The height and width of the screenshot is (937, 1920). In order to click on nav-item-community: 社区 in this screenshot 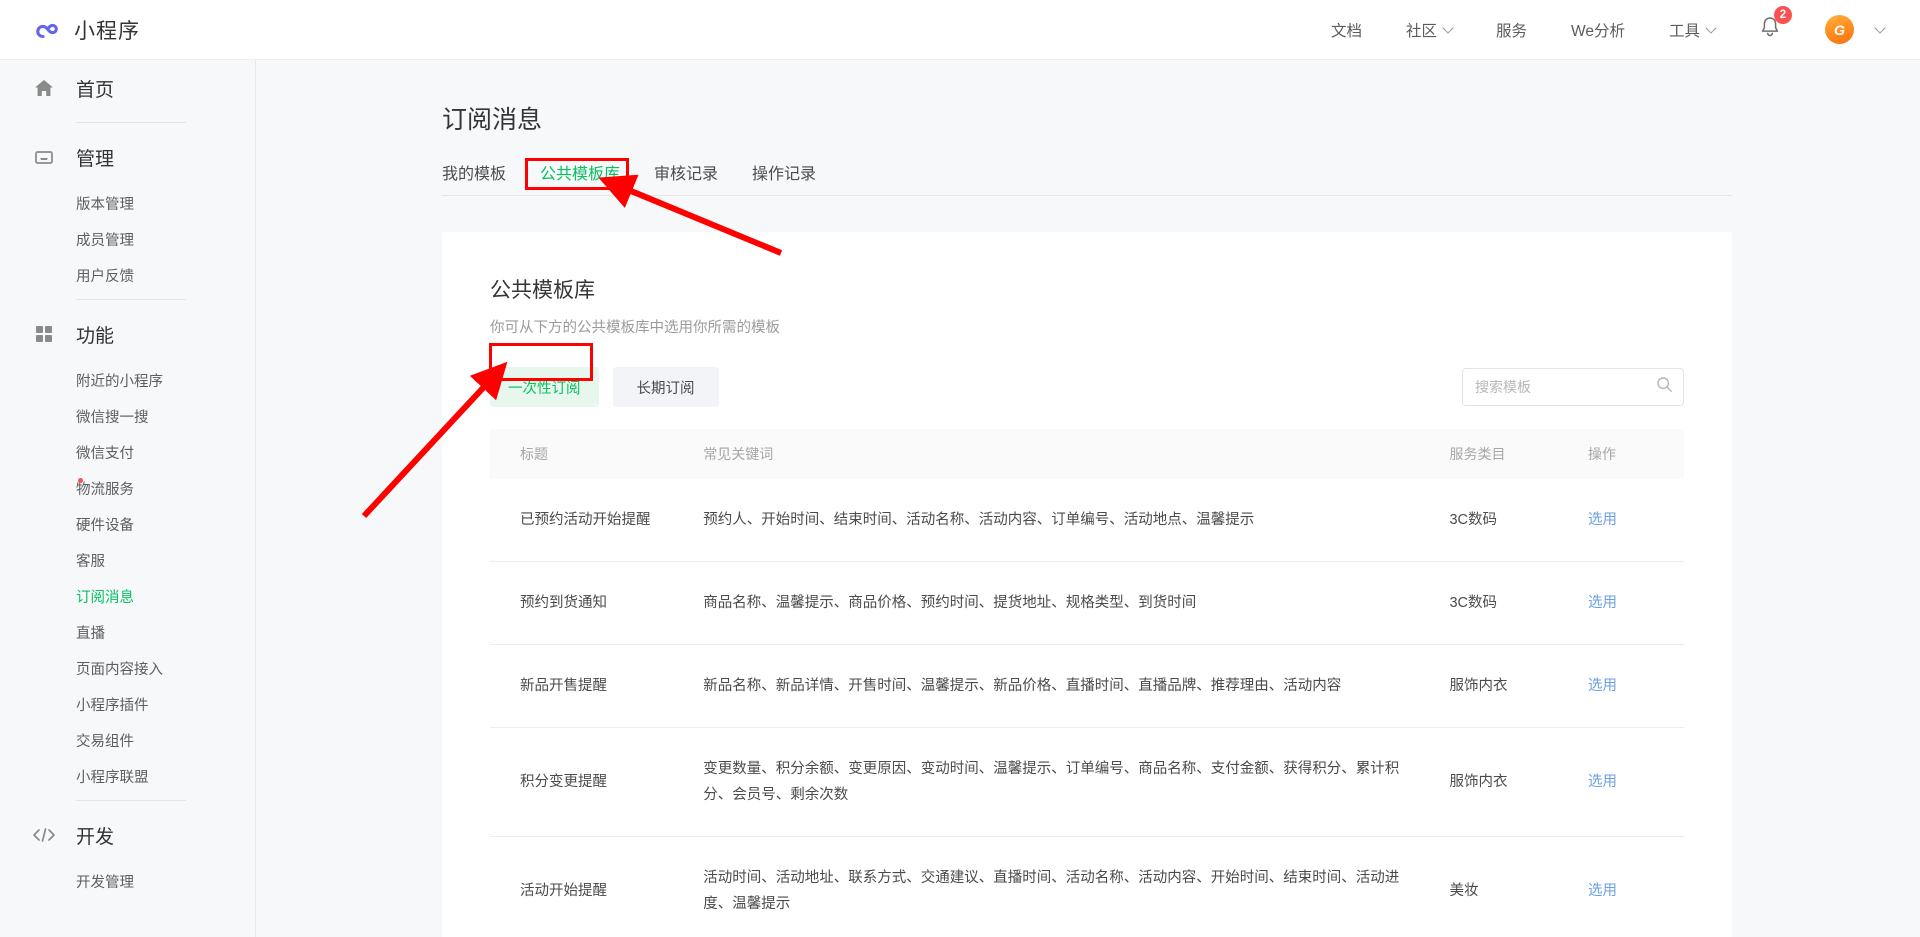, I will do `click(1429, 30)`.